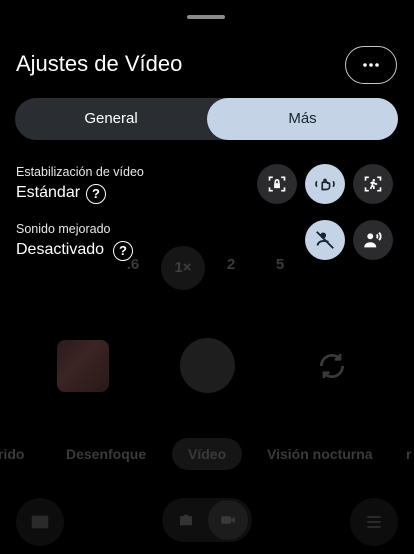 This screenshot has width=414, height=554. I want to click on tune-icon, so click(374, 522).